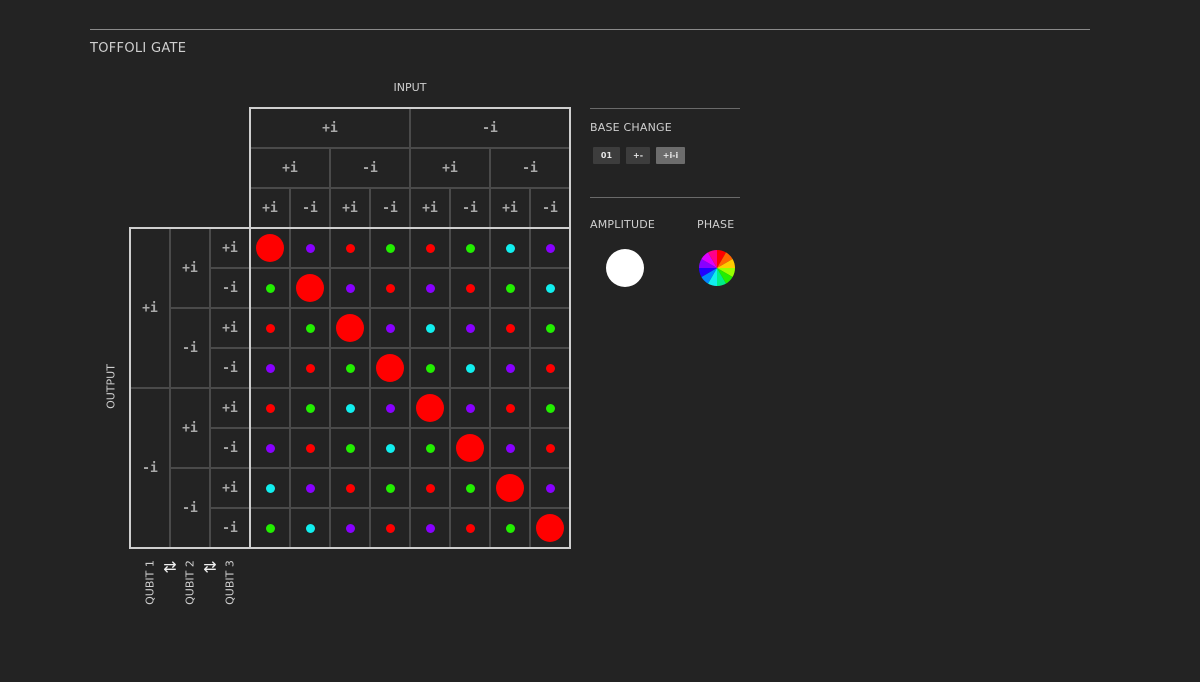 The height and width of the screenshot is (682, 1200). I want to click on base-01-button: 01, so click(606, 155).